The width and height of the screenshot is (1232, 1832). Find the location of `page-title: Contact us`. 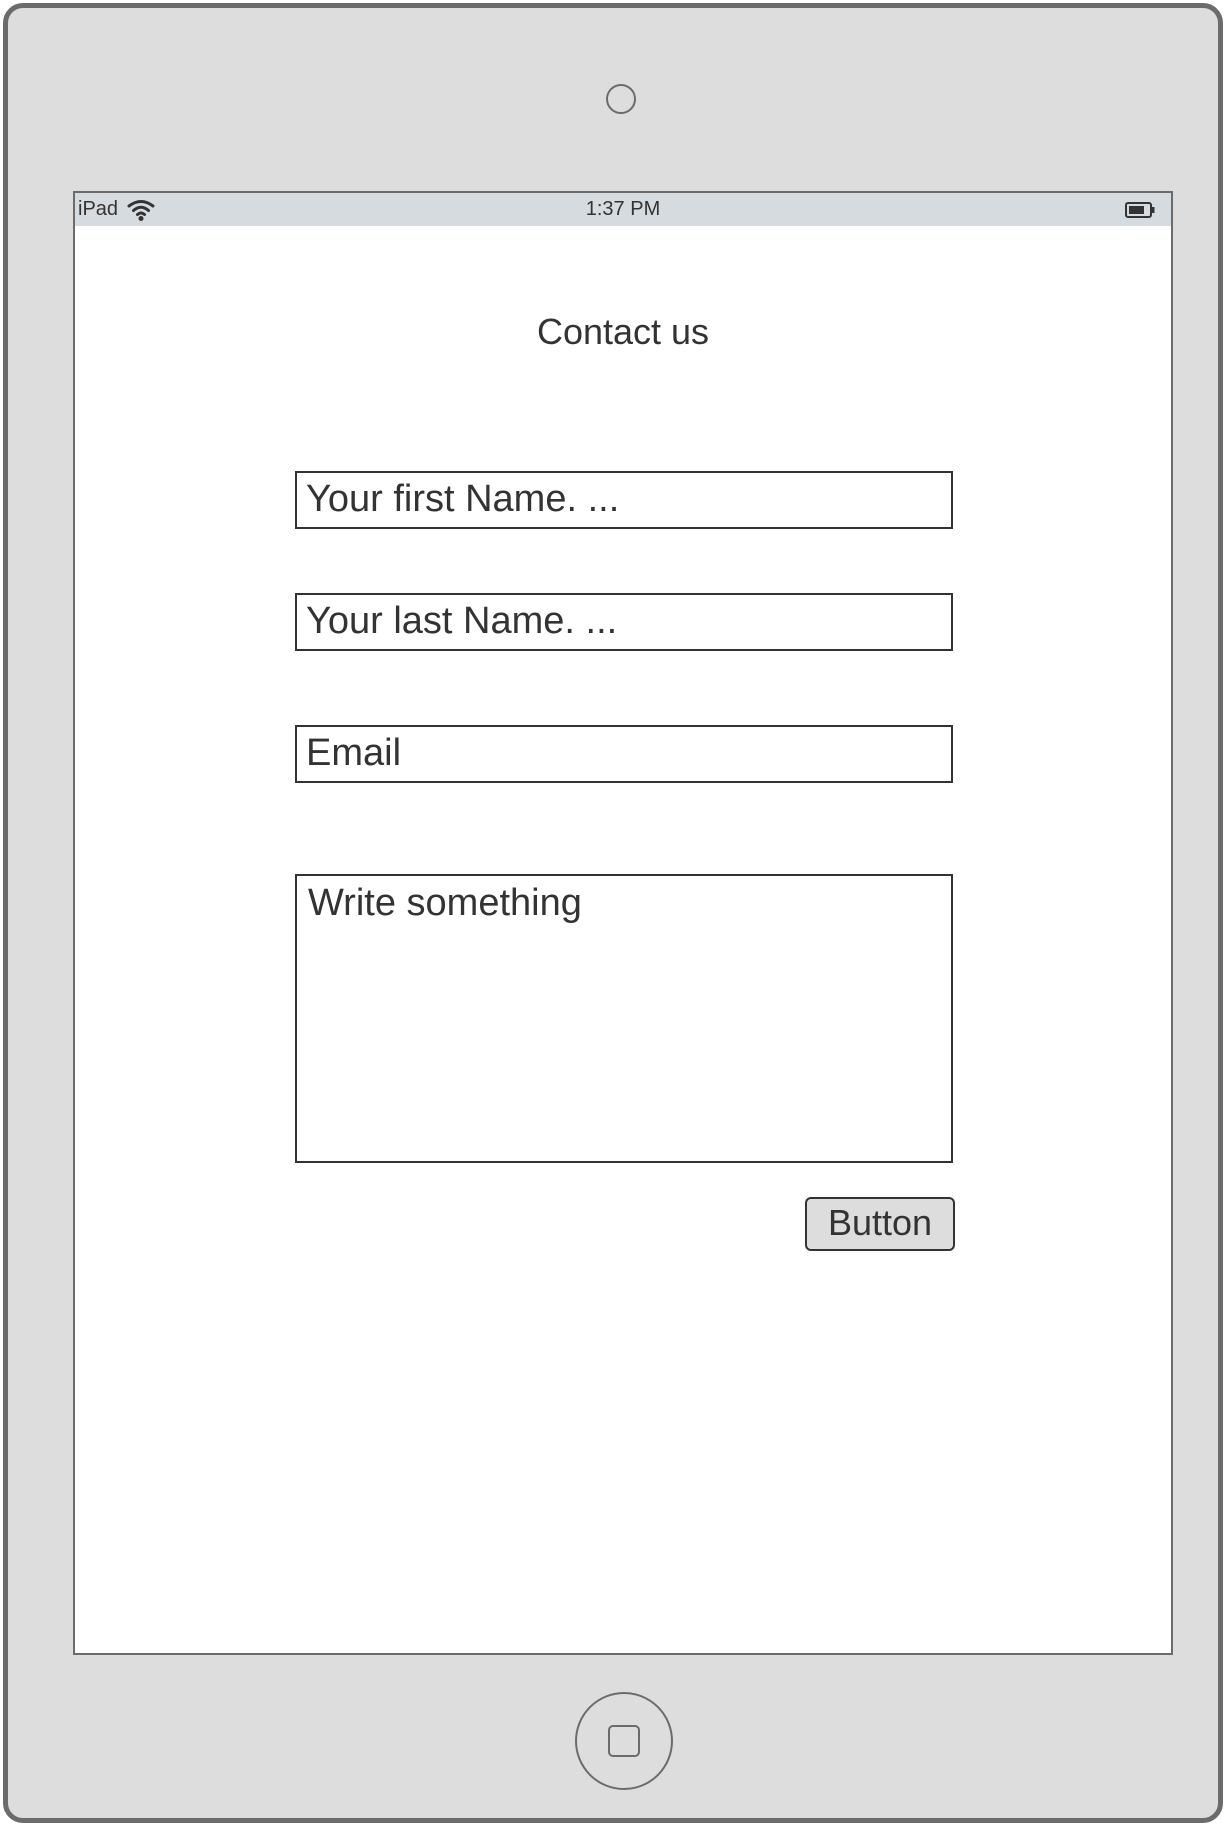

page-title: Contact us is located at coordinates (623, 331).